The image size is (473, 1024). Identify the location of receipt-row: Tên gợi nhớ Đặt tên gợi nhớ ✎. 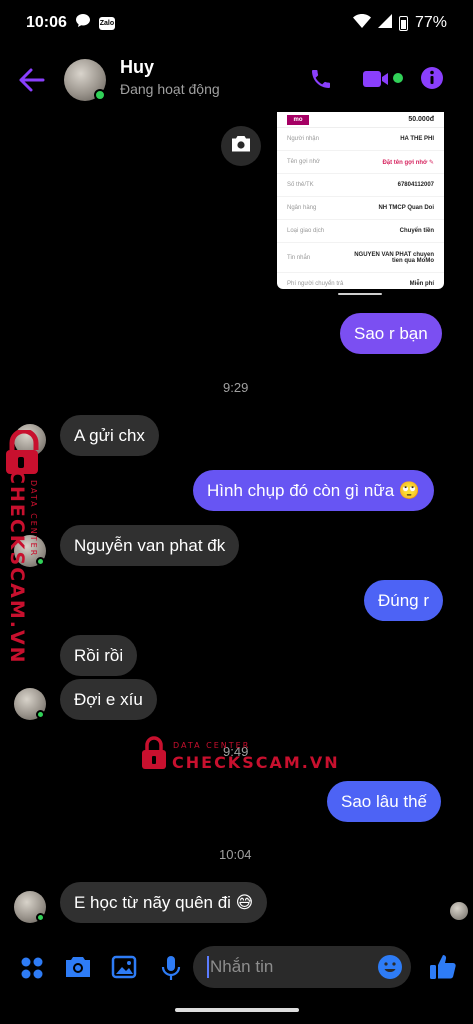
(360, 162).